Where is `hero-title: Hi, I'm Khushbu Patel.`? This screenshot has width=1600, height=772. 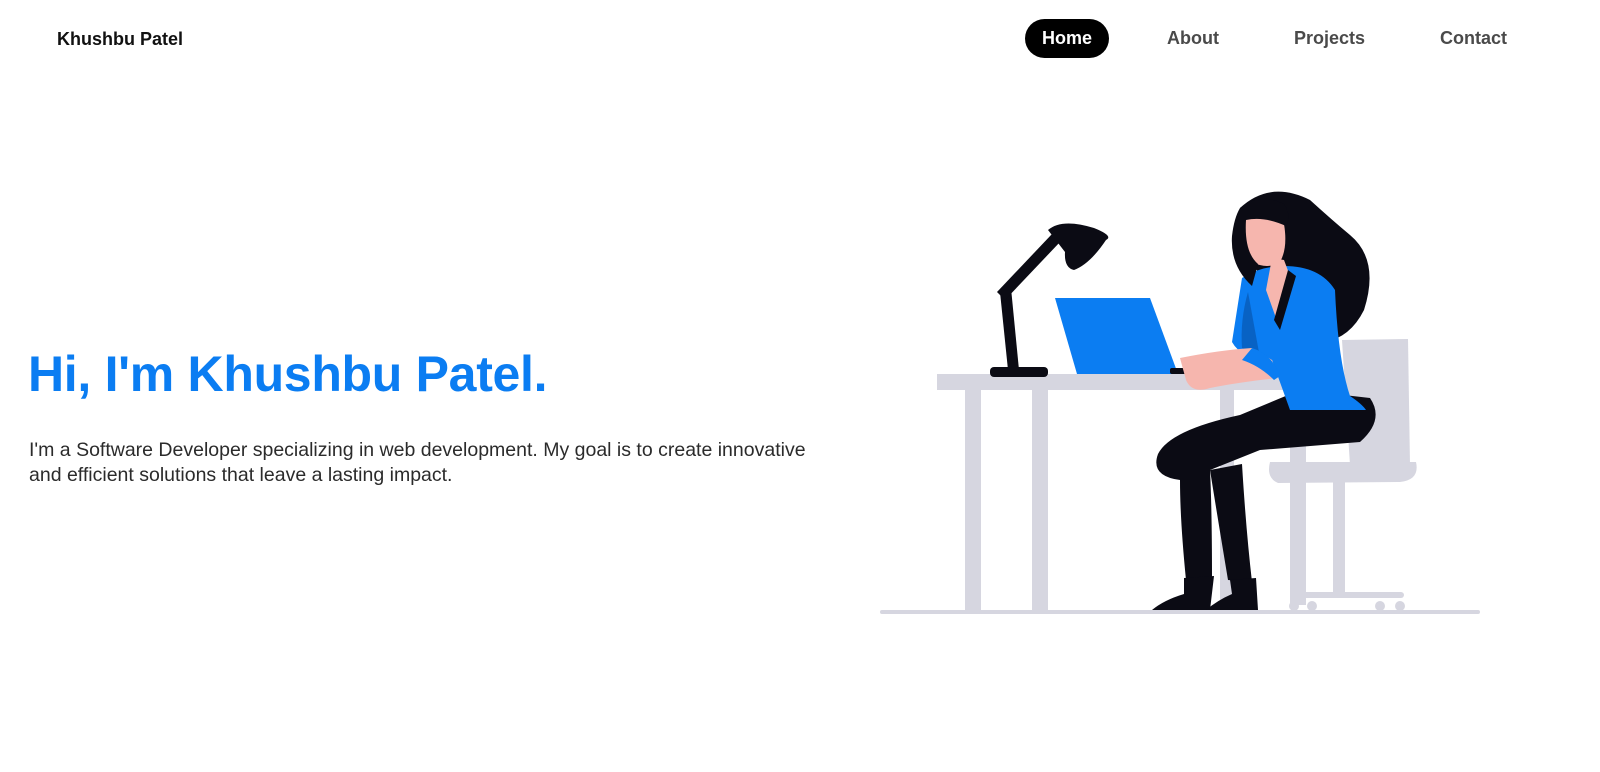 hero-title: Hi, I'm Khushbu Patel. is located at coordinates (288, 374).